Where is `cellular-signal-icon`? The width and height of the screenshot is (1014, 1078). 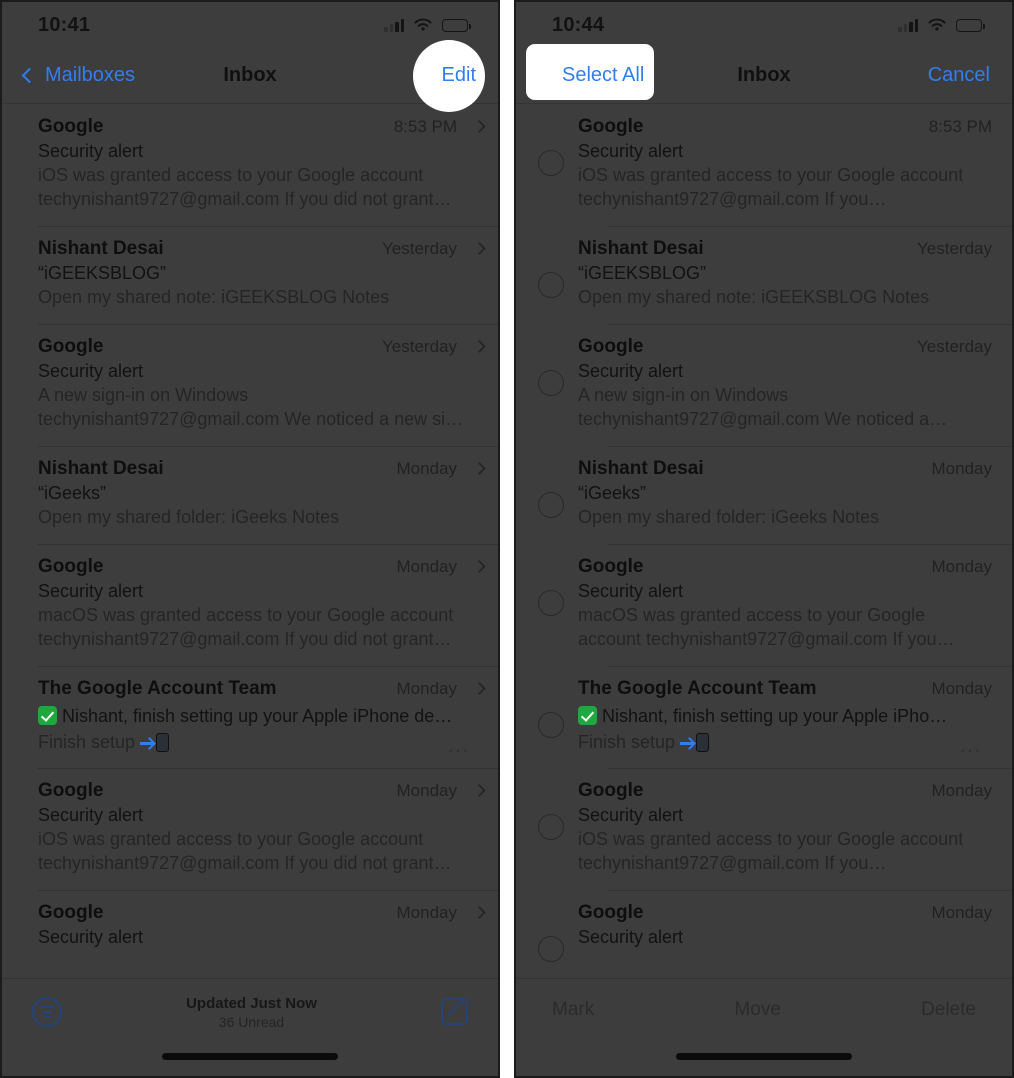 cellular-signal-icon is located at coordinates (908, 25).